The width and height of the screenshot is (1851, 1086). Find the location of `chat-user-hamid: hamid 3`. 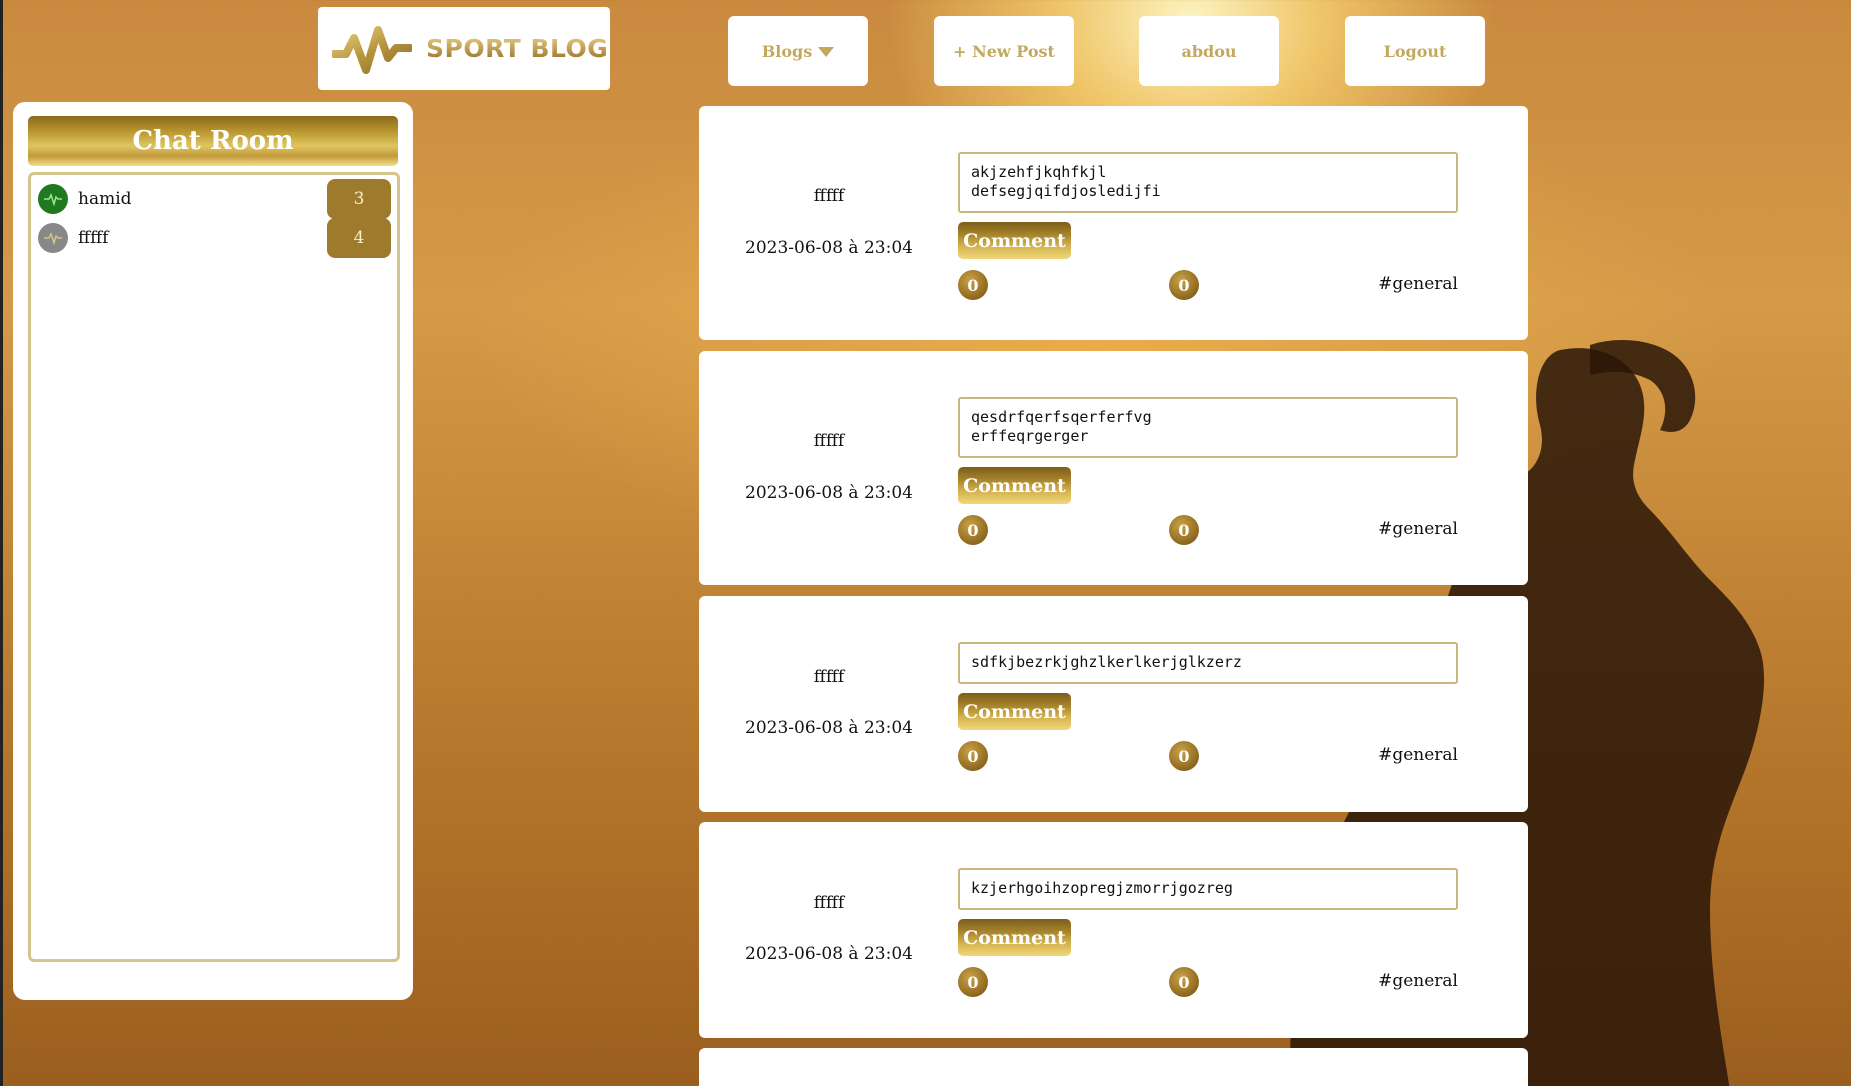

chat-user-hamid: hamid 3 is located at coordinates (214, 199).